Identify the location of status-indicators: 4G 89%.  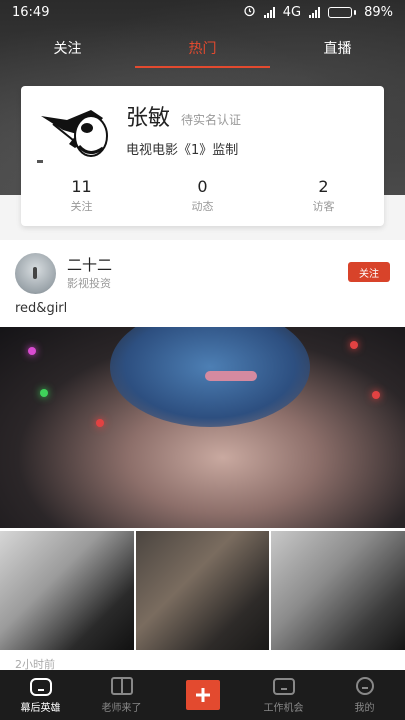
(318, 12).